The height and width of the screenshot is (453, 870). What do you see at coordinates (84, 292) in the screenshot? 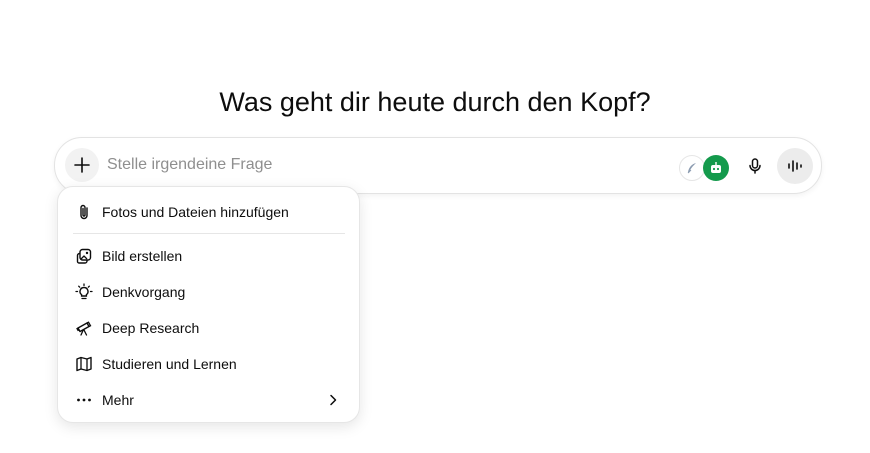
I see `lightbulb-icon` at bounding box center [84, 292].